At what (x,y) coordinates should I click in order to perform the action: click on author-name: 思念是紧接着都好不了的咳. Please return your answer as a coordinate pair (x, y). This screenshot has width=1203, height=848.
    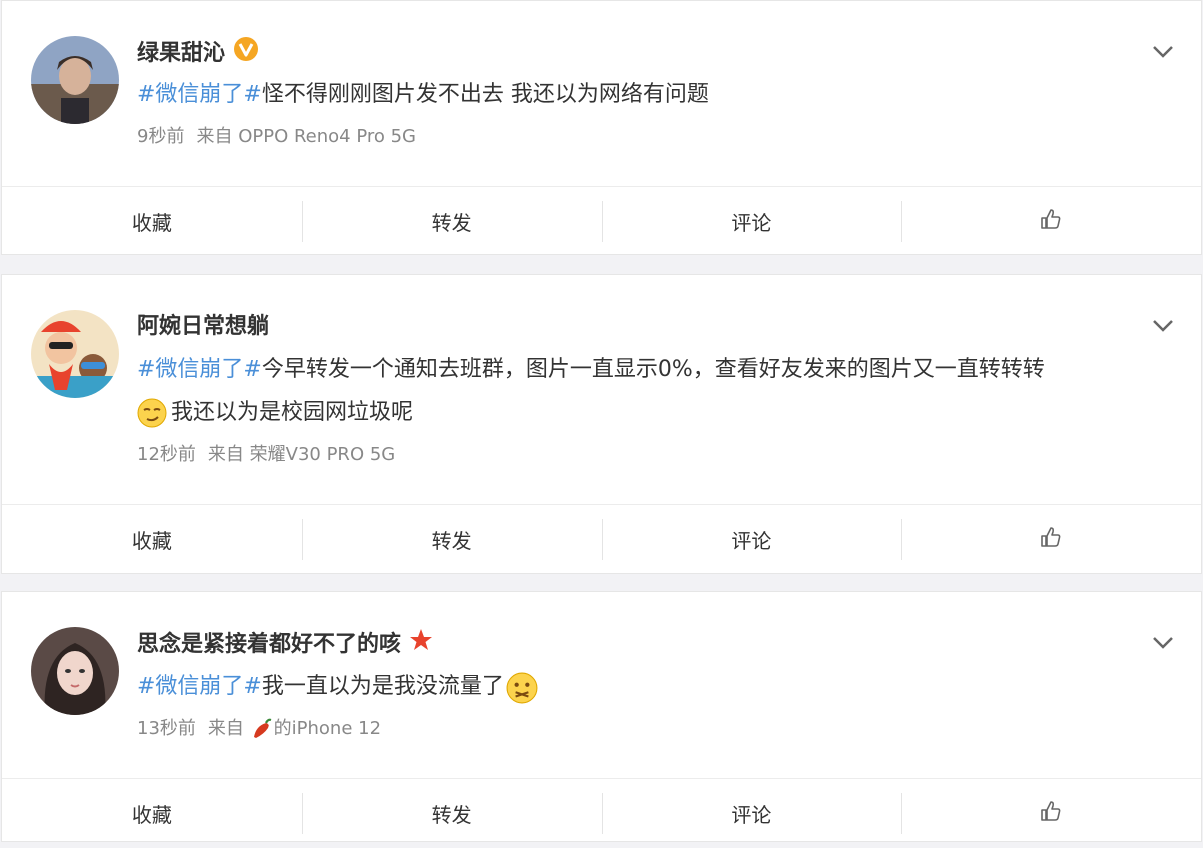
    Looking at the image, I should click on (285, 644).